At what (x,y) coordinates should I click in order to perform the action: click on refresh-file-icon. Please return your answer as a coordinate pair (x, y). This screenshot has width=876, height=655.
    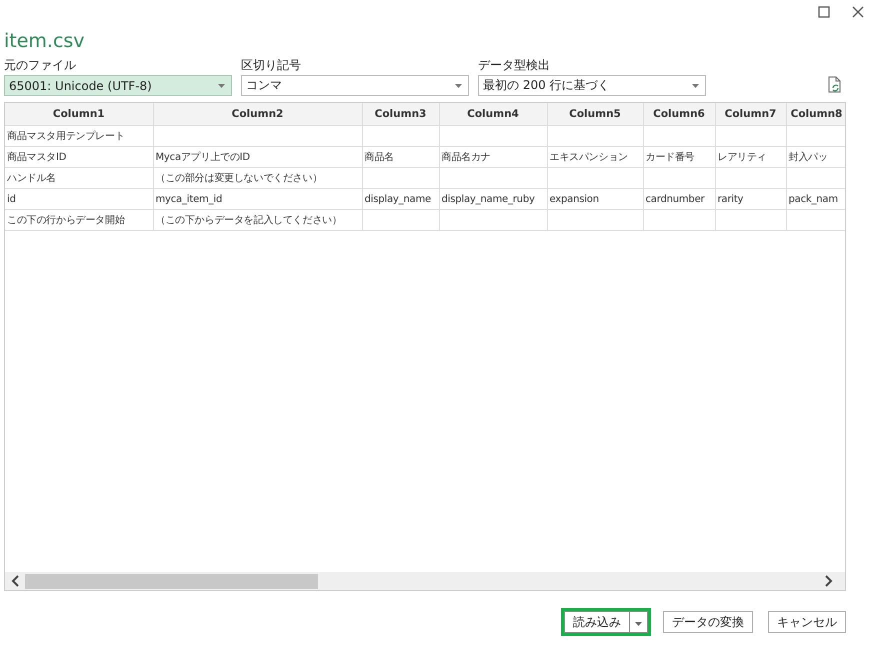
    Looking at the image, I should click on (835, 85).